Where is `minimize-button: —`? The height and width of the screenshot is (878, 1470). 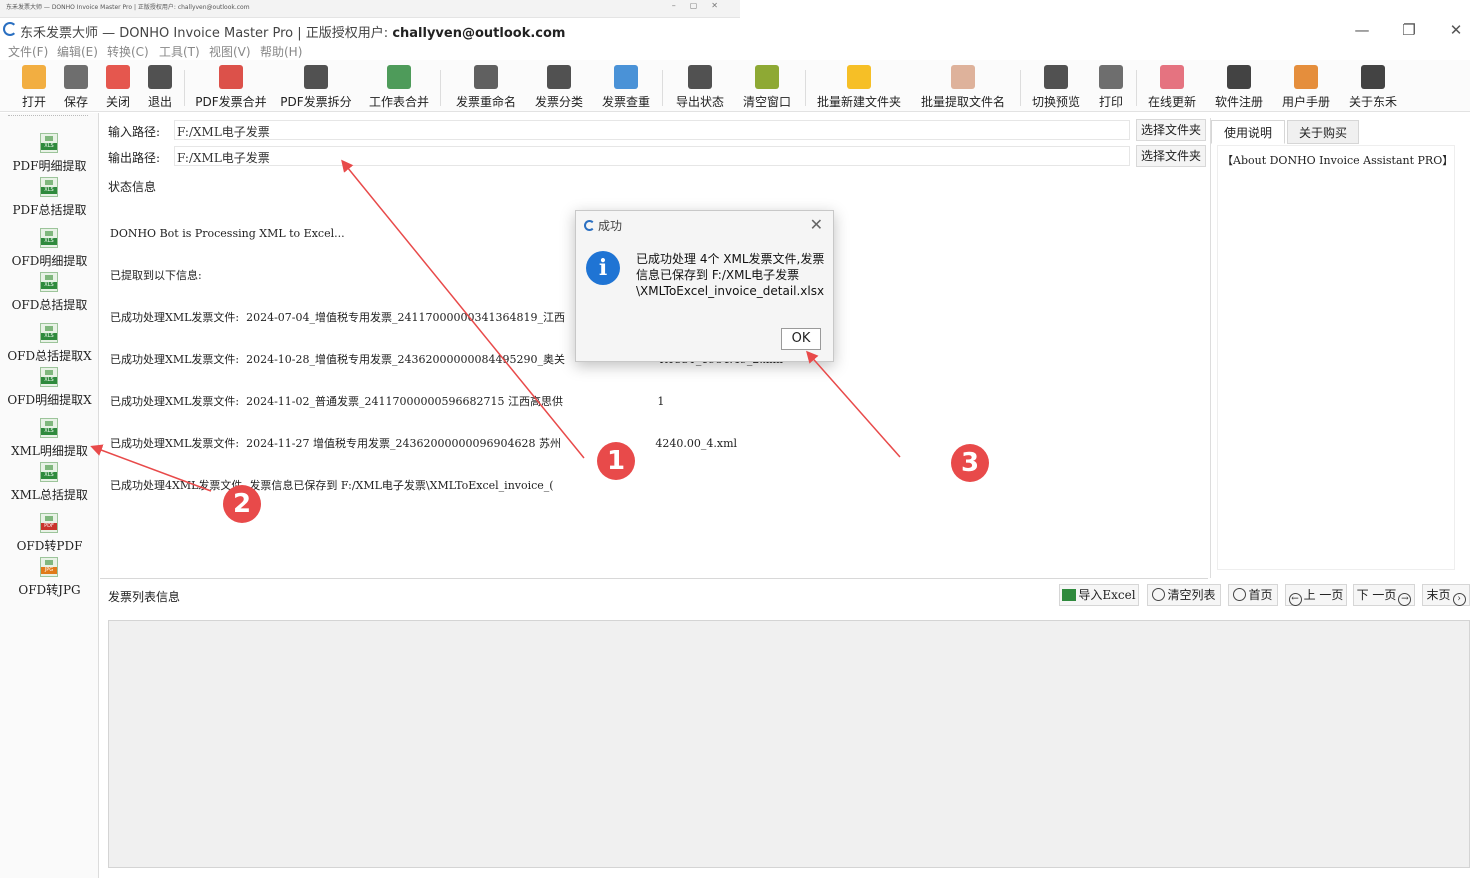 minimize-button: — is located at coordinates (1362, 30).